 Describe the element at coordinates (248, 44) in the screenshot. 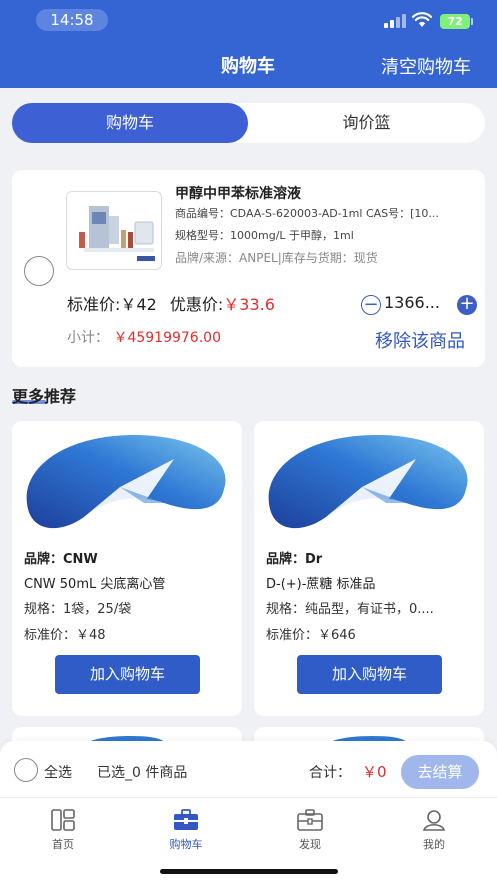

I see `app-header: 14:58 72 购物车 清空购物车` at that location.